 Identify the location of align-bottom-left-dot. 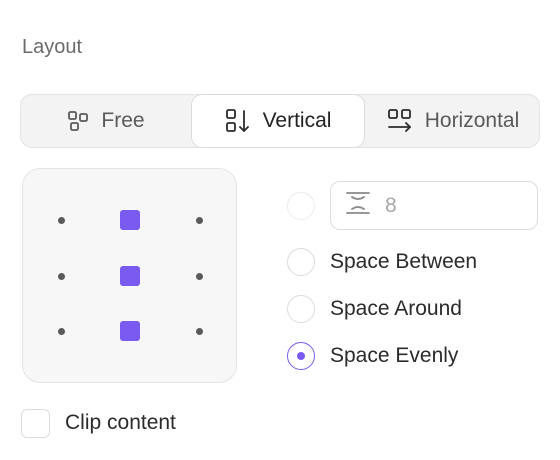
(61, 331).